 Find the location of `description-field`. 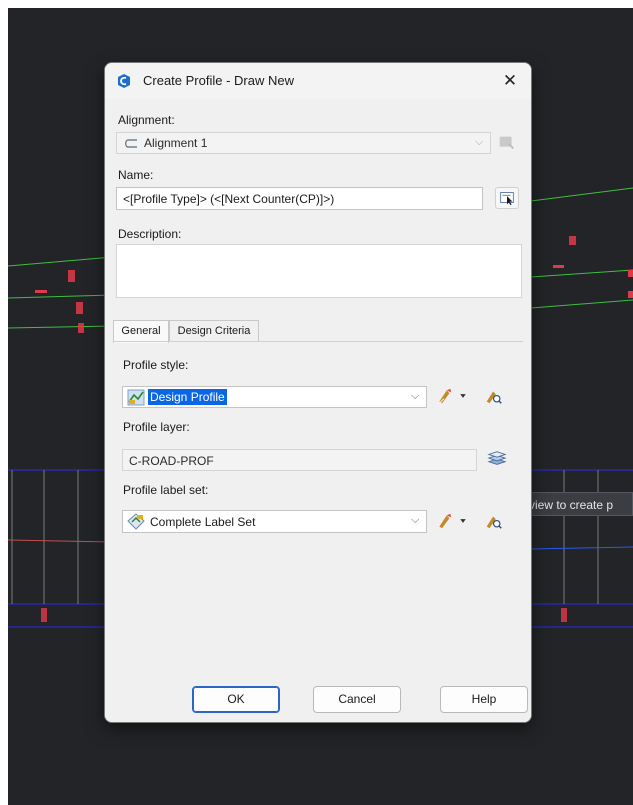

description-field is located at coordinates (319, 271).